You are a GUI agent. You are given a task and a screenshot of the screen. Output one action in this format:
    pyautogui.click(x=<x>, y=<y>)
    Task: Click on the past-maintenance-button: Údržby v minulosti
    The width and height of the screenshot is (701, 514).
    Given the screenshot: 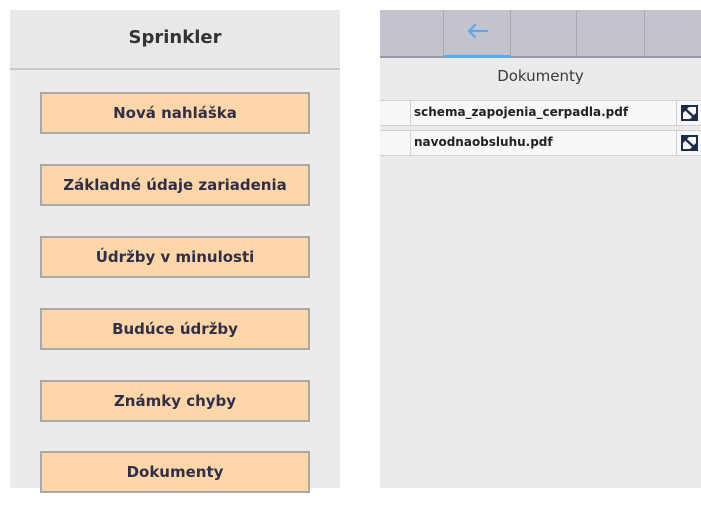 What is the action you would take?
    pyautogui.click(x=175, y=257)
    